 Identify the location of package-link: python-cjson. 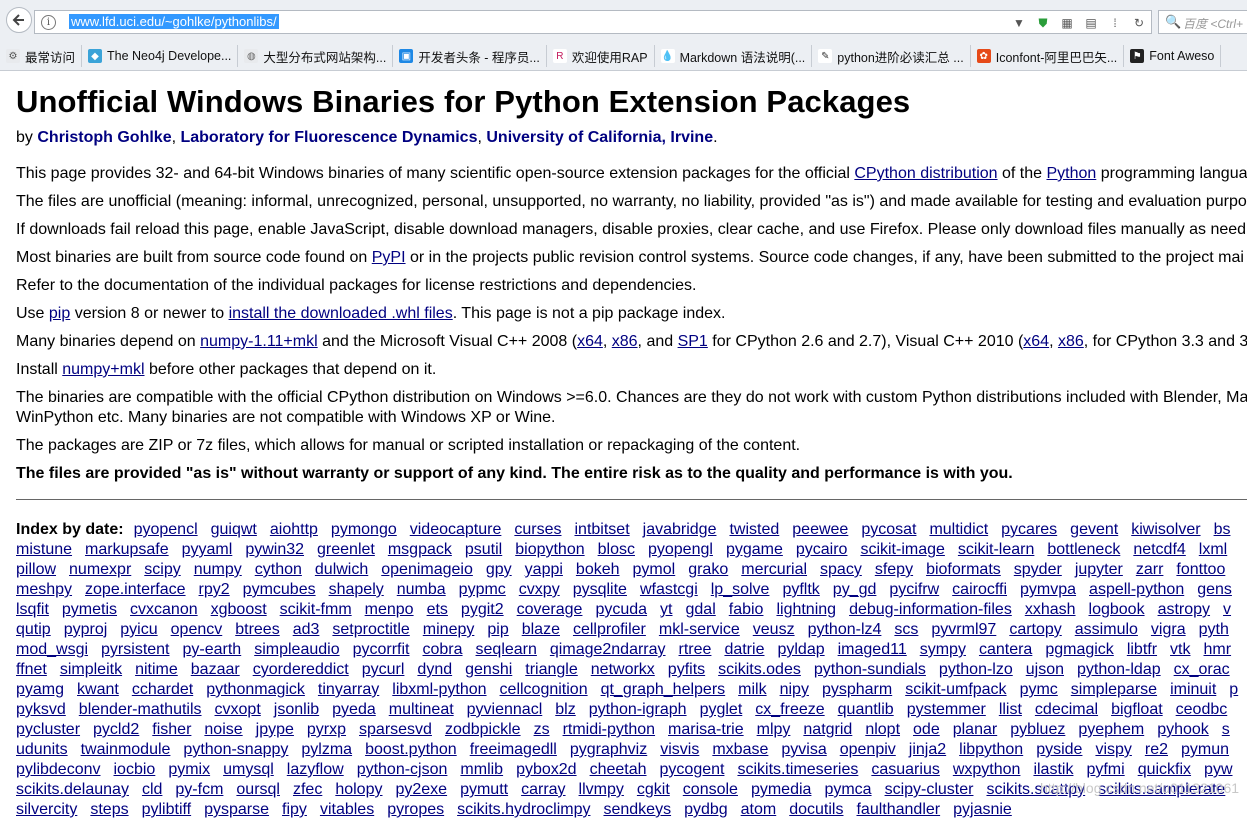
(402, 769).